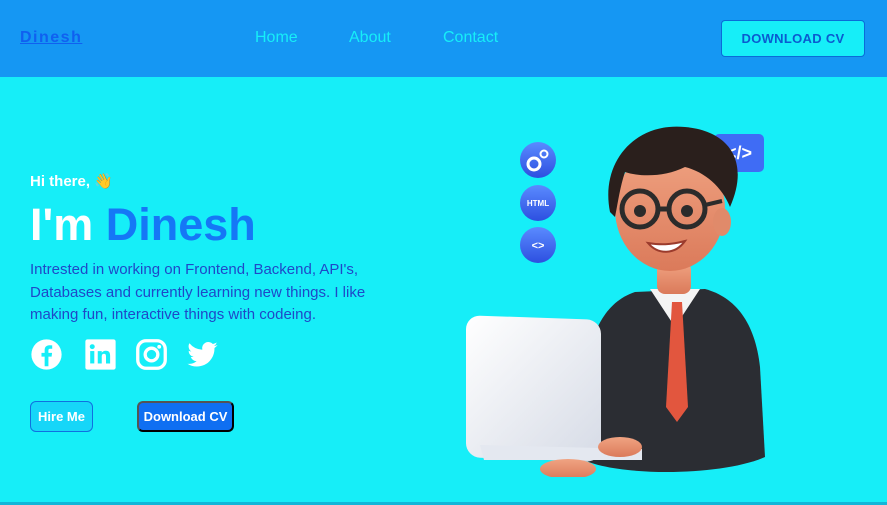  What do you see at coordinates (202, 354) in the screenshot?
I see `twitter-icon` at bounding box center [202, 354].